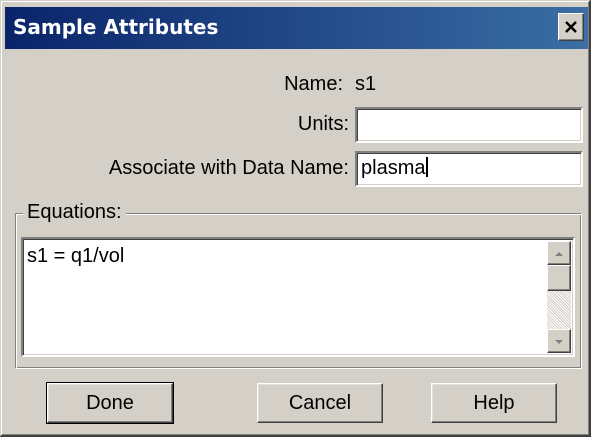 This screenshot has width=591, height=437. What do you see at coordinates (494, 403) in the screenshot?
I see `help-button: Help` at bounding box center [494, 403].